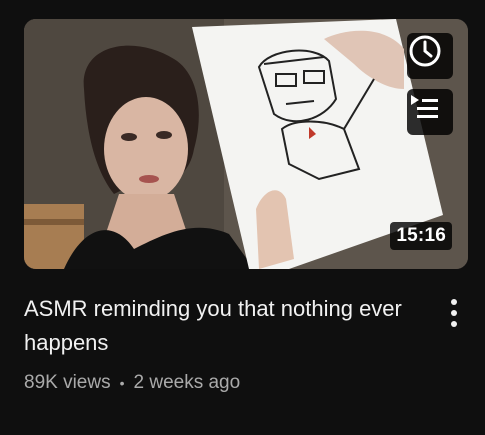  What do you see at coordinates (421, 236) in the screenshot?
I see `duration-badge: 15:16` at bounding box center [421, 236].